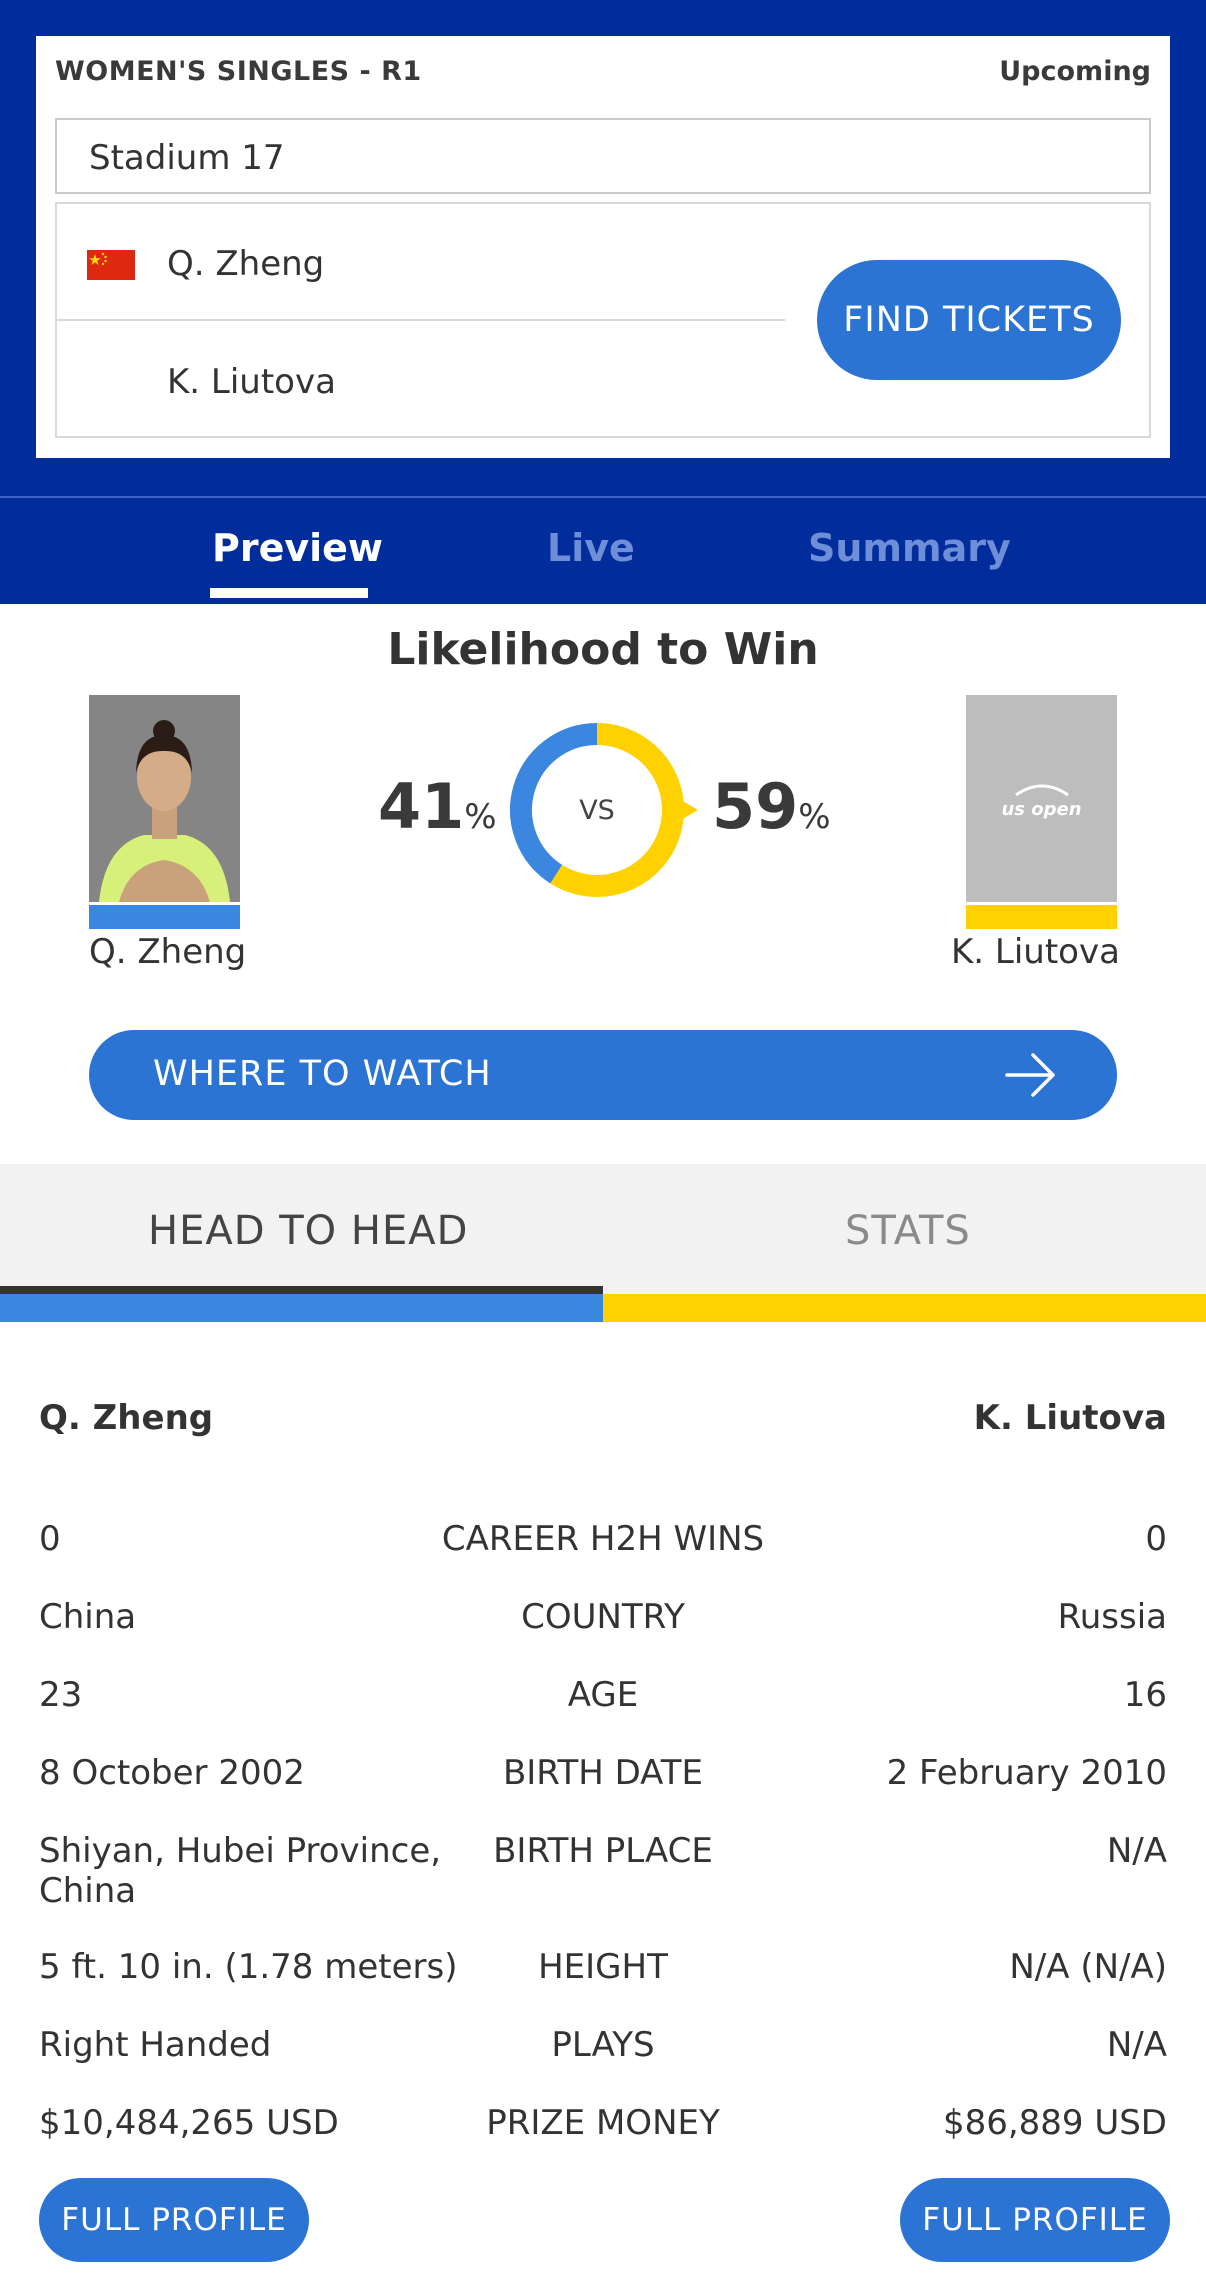 This screenshot has width=1206, height=2274. Describe the element at coordinates (603, 1229) in the screenshot. I see `h2h-tabs: HEAD TO HEAD STATS` at that location.